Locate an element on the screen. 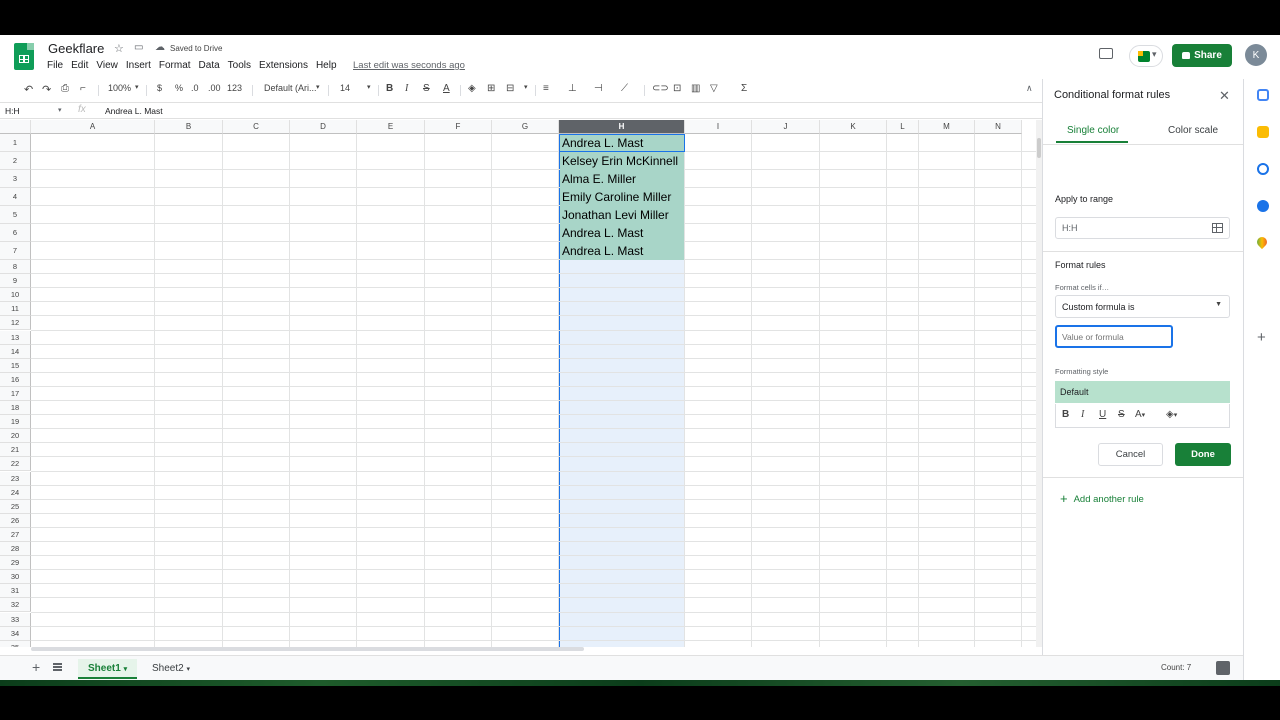  name-box-chevron-icon: ▾ is located at coordinates (60, 110).